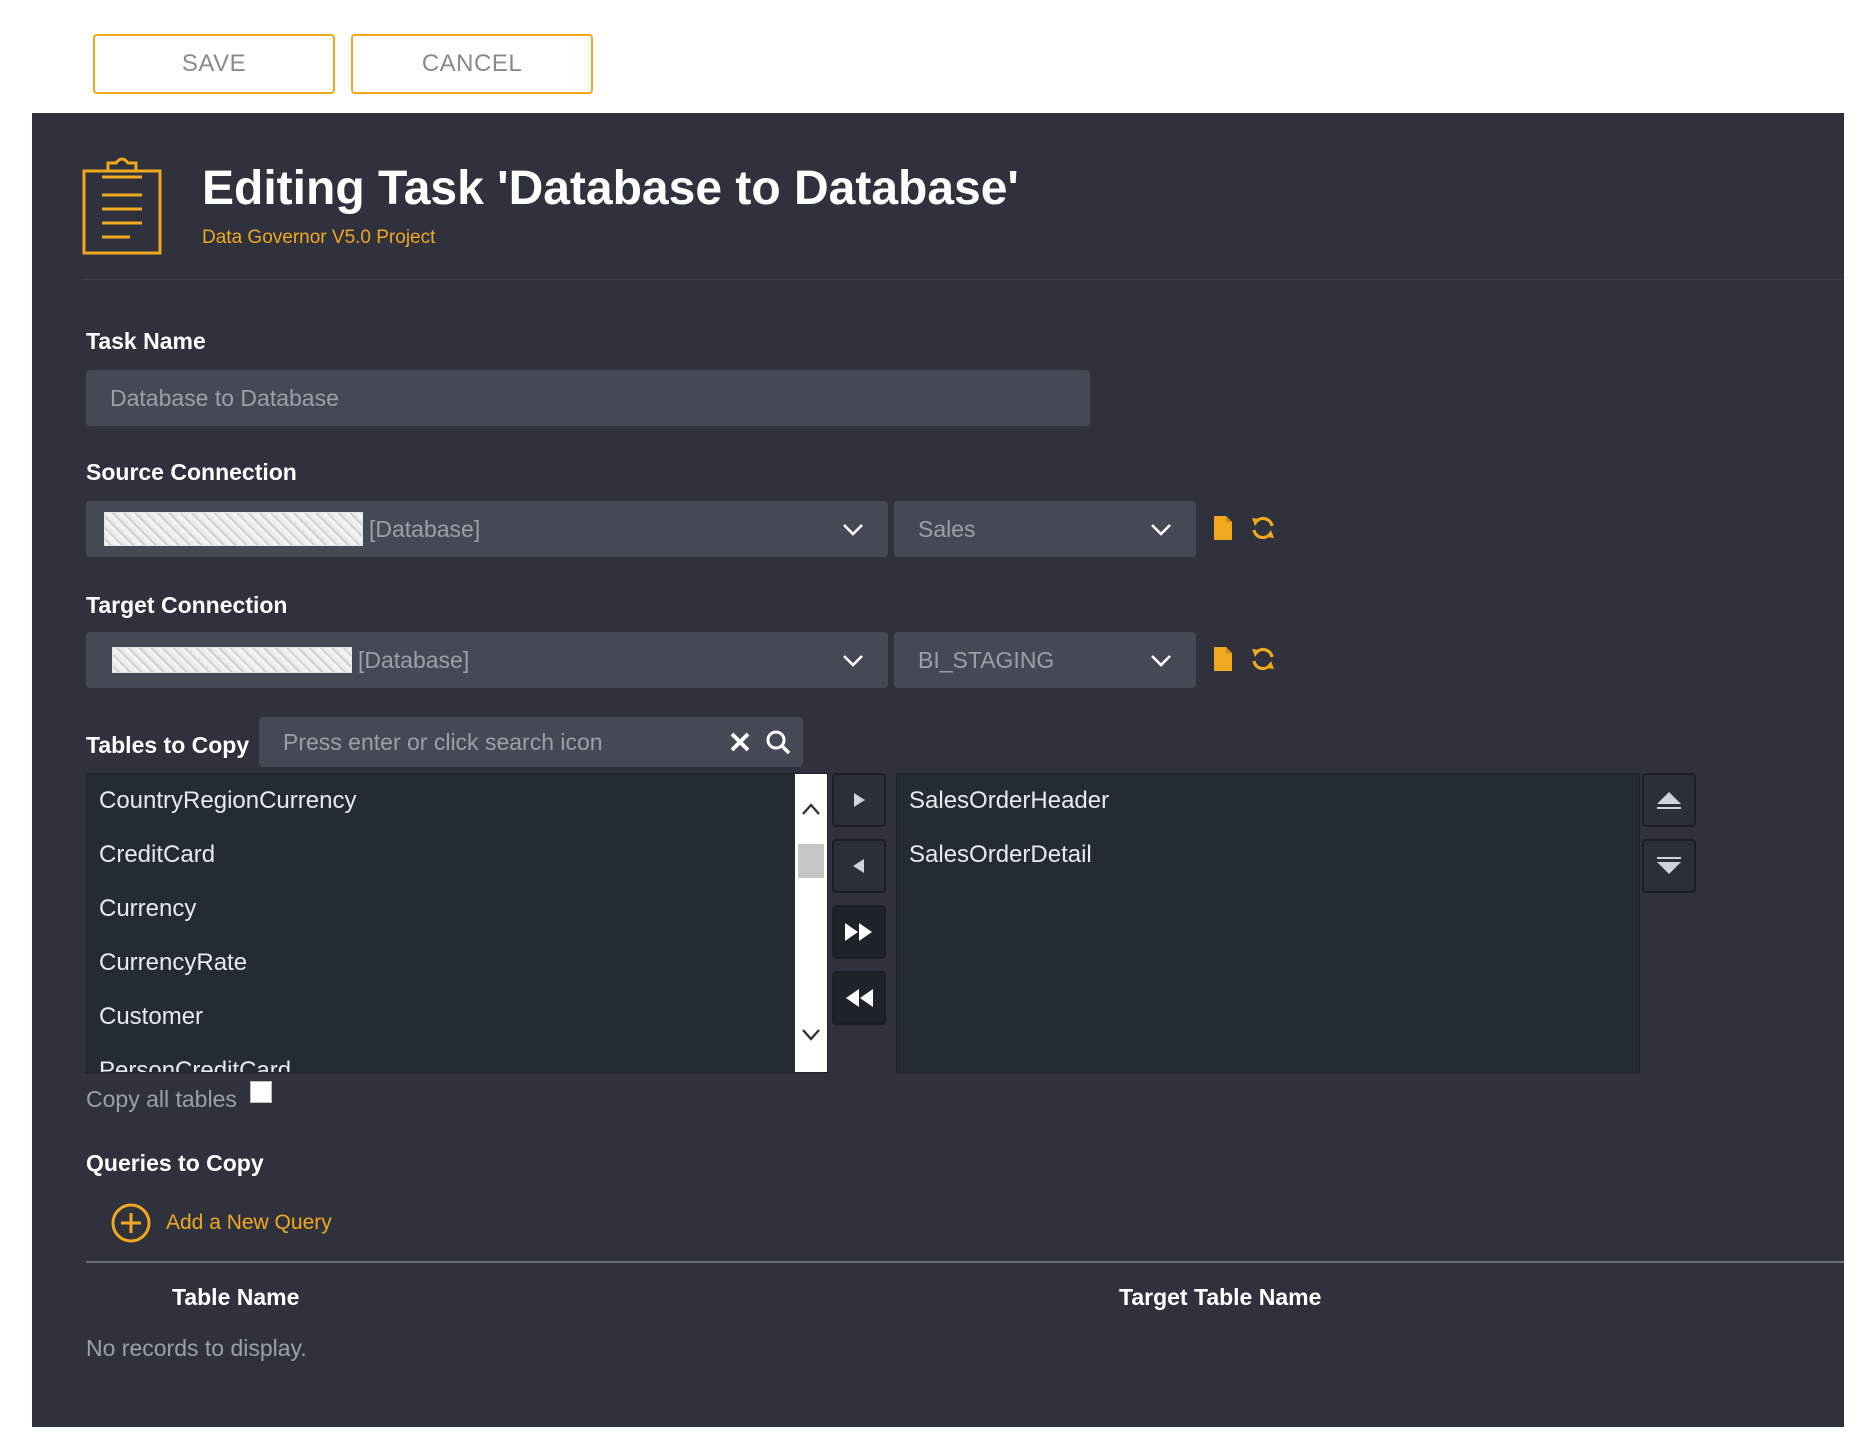 The height and width of the screenshot is (1452, 1872). What do you see at coordinates (191, 472) in the screenshot?
I see `source-connection-label: Source Connection` at bounding box center [191, 472].